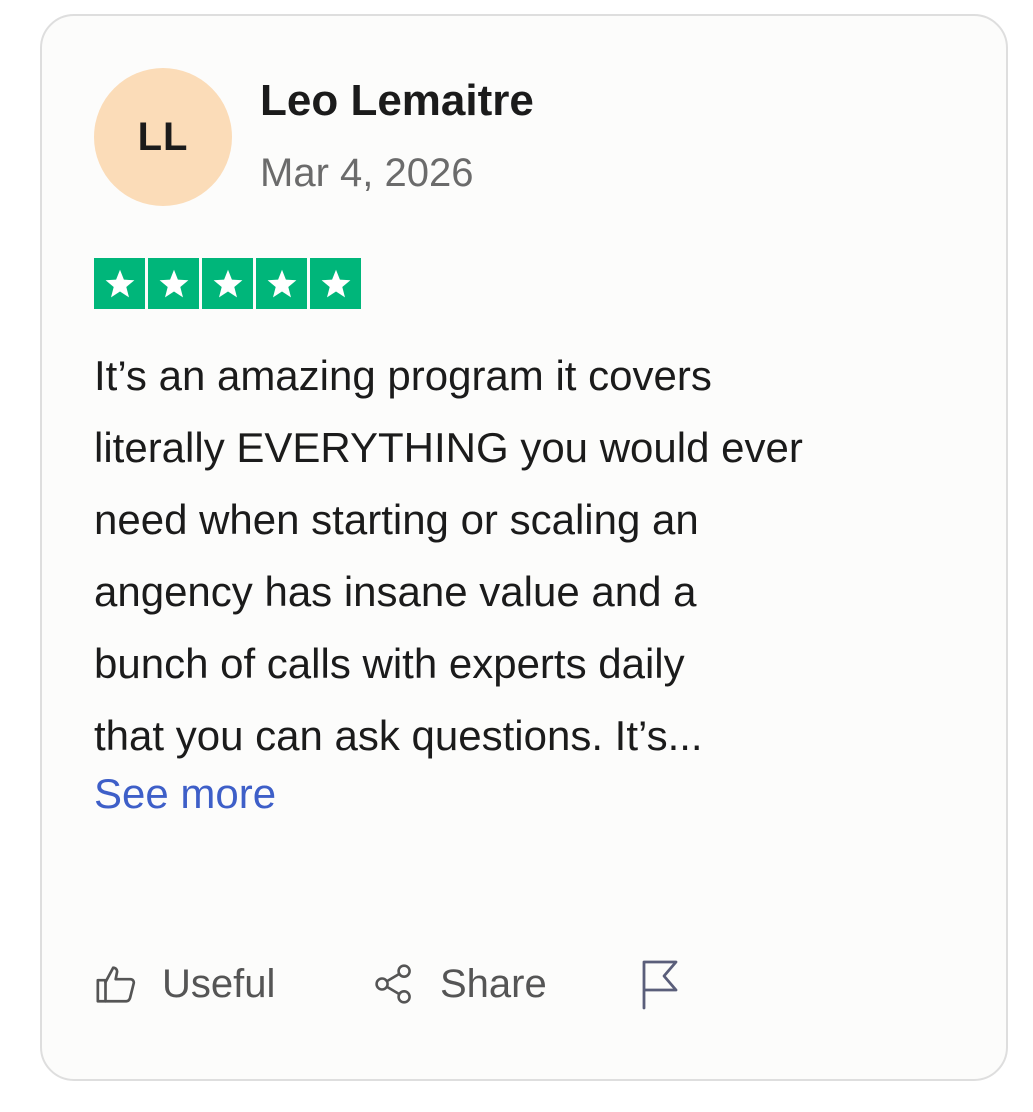  I want to click on flag-icon, so click(660, 985).